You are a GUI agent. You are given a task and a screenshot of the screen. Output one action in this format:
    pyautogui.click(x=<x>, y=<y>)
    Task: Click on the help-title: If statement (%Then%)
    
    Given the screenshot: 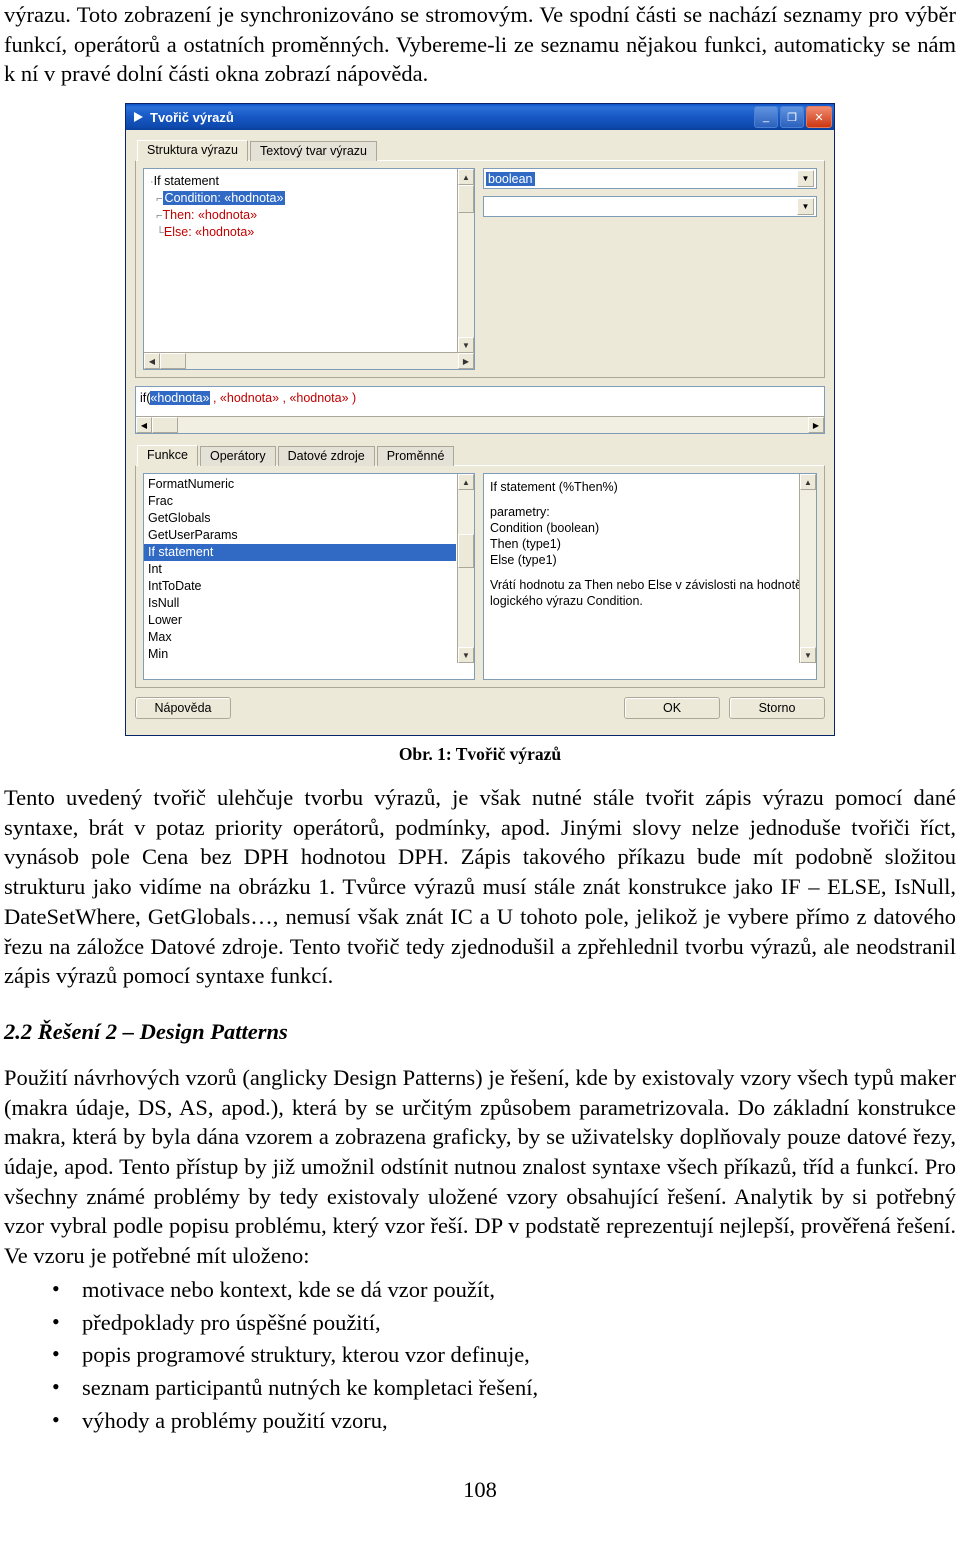 What is the action you would take?
    pyautogui.click(x=554, y=487)
    